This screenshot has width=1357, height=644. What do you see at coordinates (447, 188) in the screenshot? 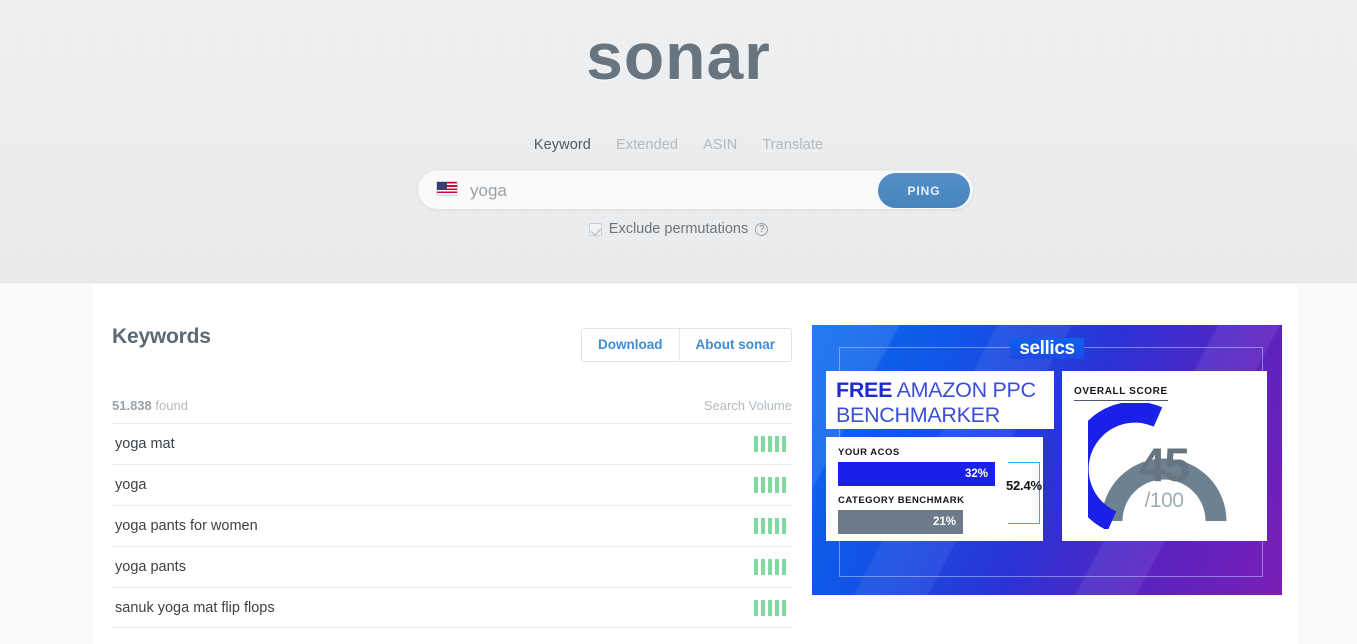
I see `us-flag-icon` at bounding box center [447, 188].